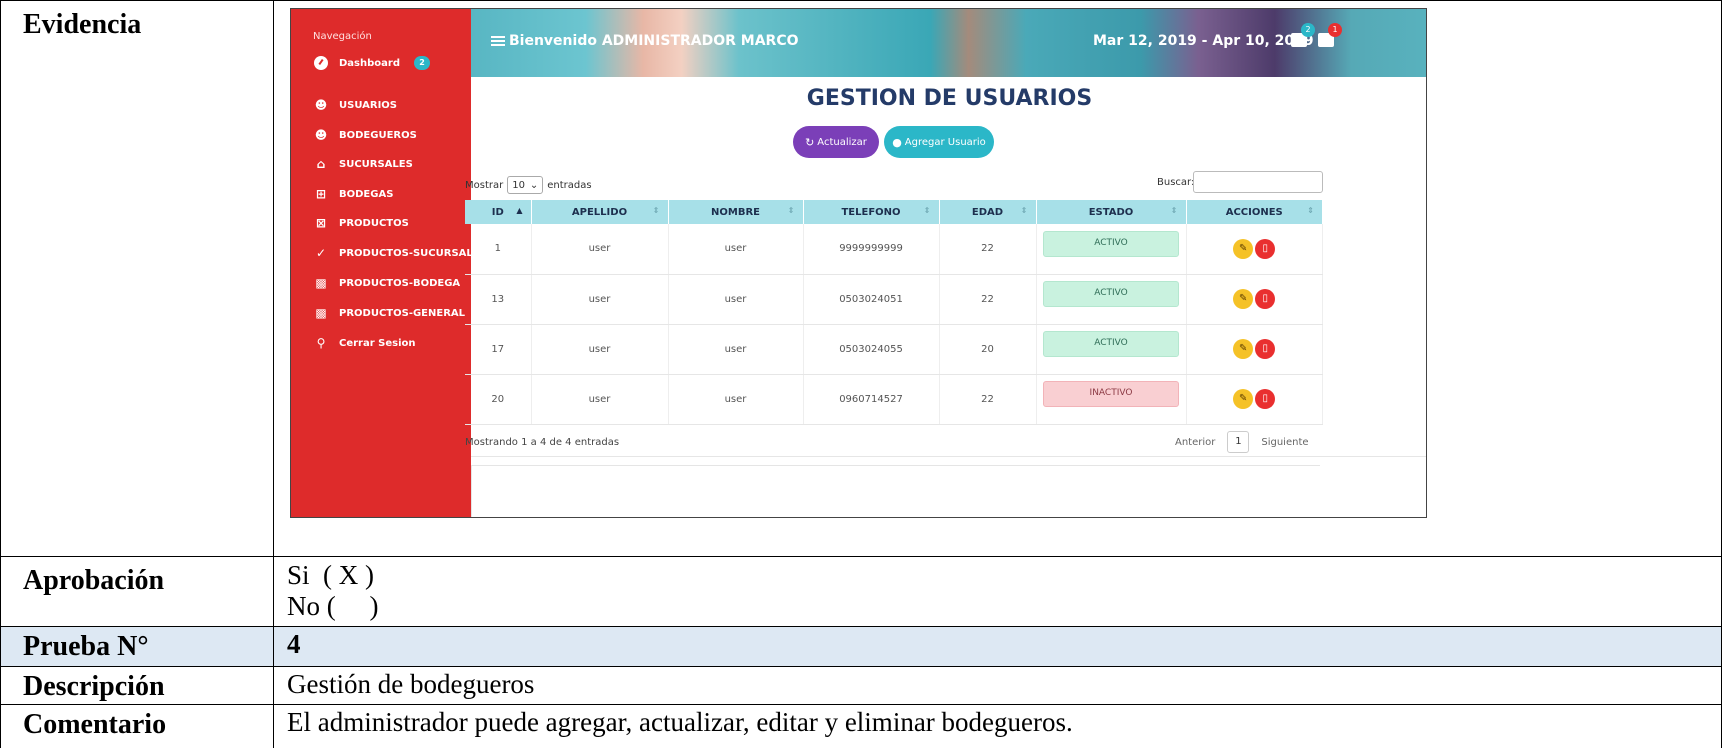  I want to click on sidebar-item-usuarios: ☻ USUARIOS, so click(355, 105).